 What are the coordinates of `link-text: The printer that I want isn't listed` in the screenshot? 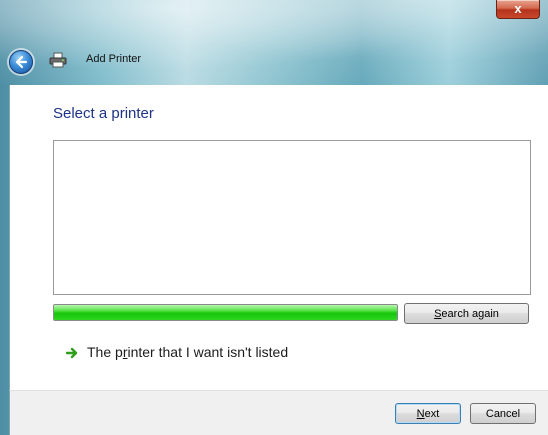 It's located at (187, 352).